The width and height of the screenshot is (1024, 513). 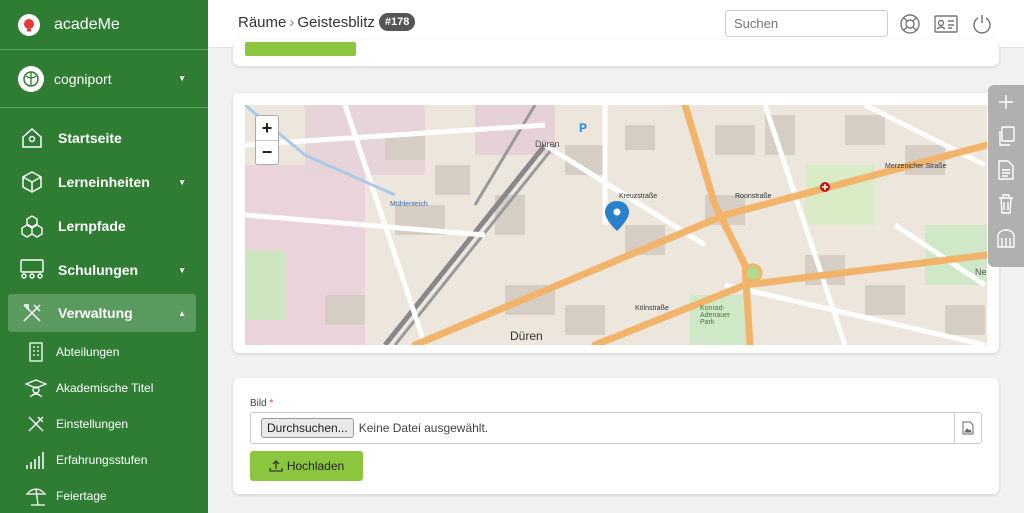 What do you see at coordinates (409, 204) in the screenshot?
I see `map-label-muhlenteich: Mühlenteich` at bounding box center [409, 204].